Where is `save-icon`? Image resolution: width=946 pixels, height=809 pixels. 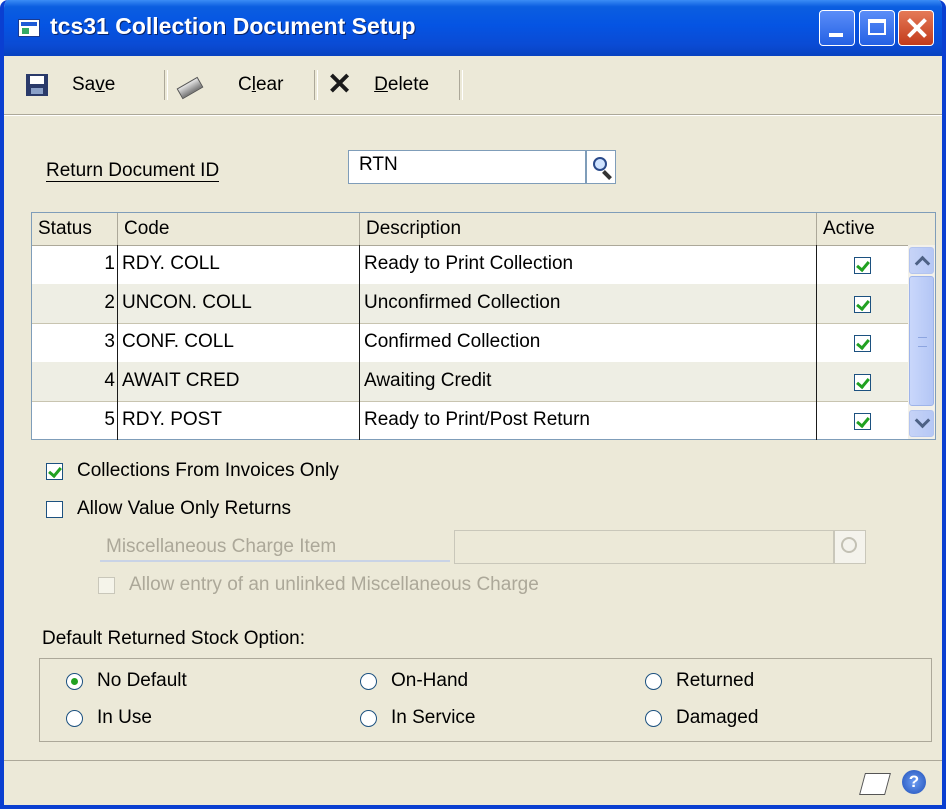
save-icon is located at coordinates (37, 85).